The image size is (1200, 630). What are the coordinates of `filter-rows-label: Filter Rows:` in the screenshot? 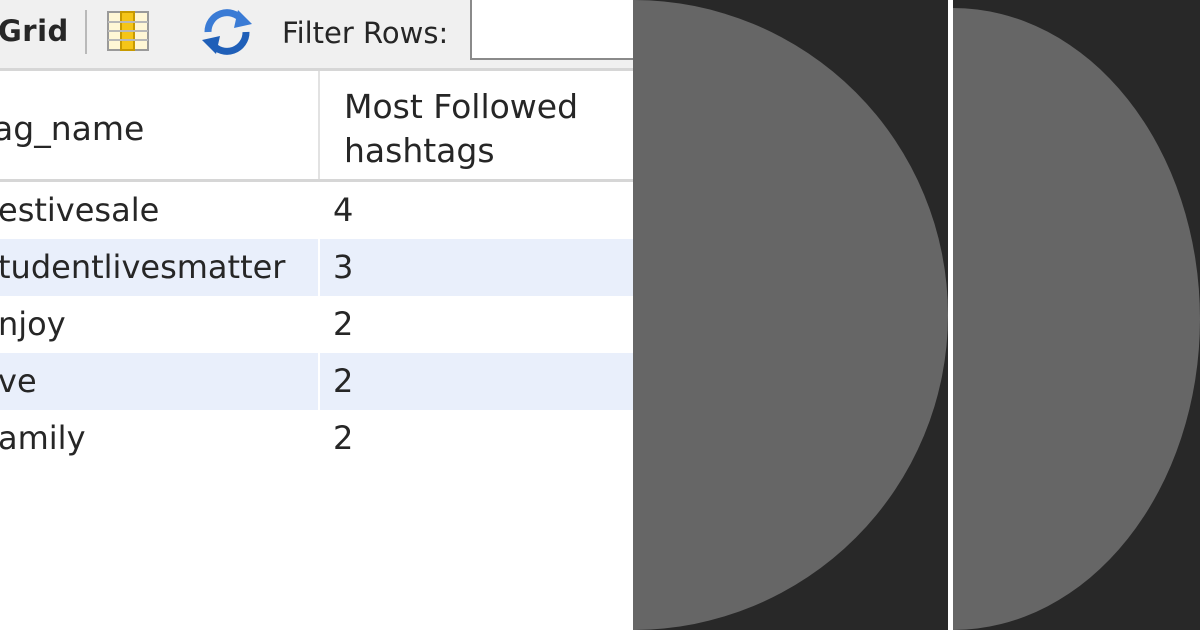 It's located at (365, 33).